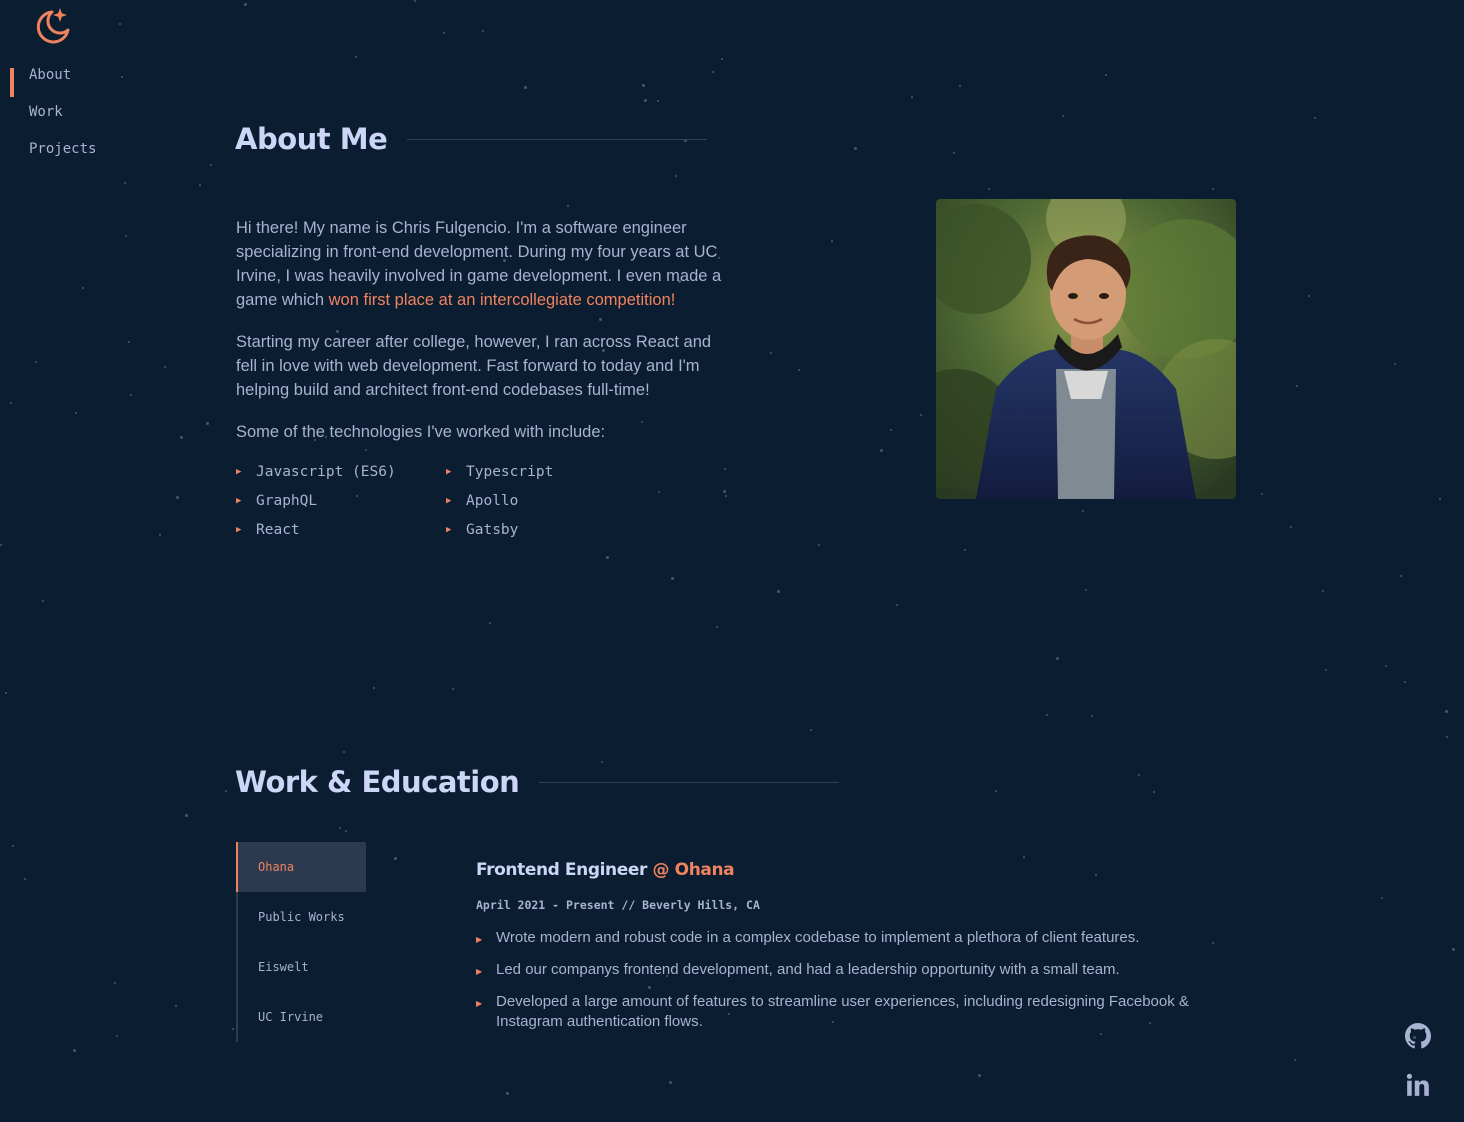 The height and width of the screenshot is (1122, 1464). I want to click on side-navigation: About Work Projects, so click(53, 117).